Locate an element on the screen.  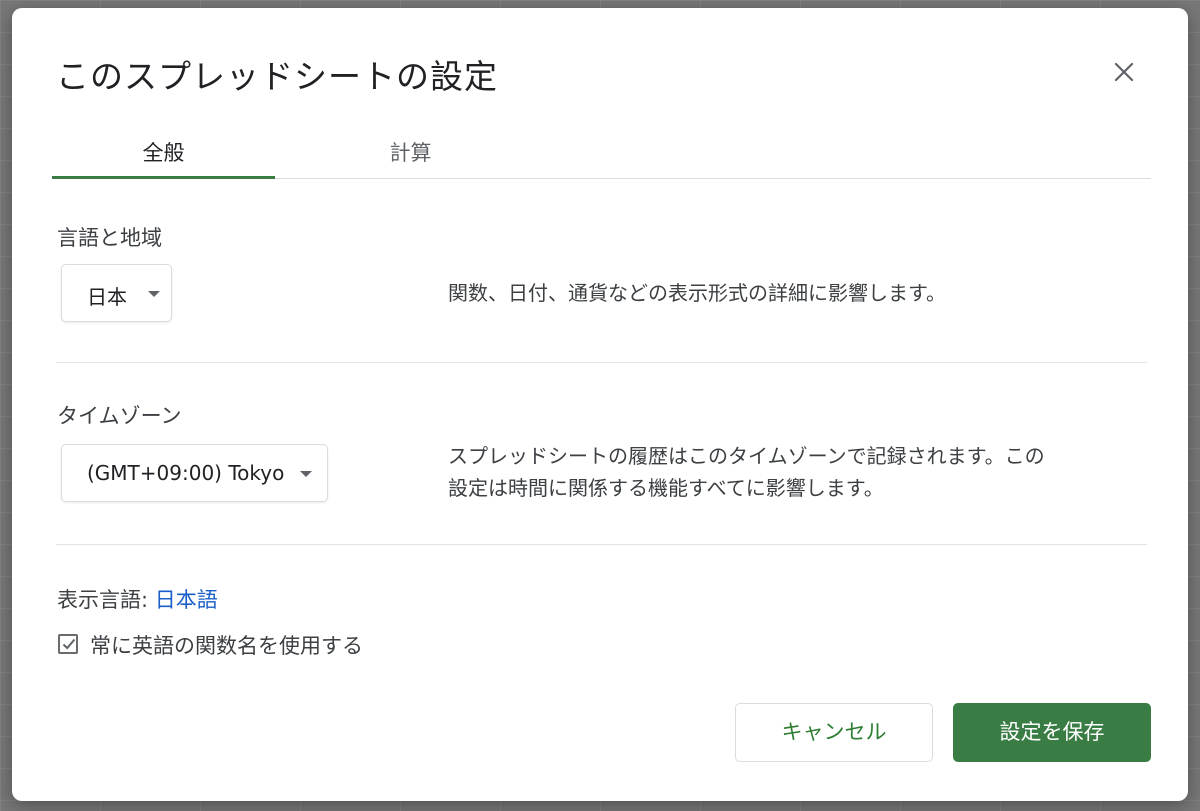
tab-bar: 全般 計算 is located at coordinates (601, 153).